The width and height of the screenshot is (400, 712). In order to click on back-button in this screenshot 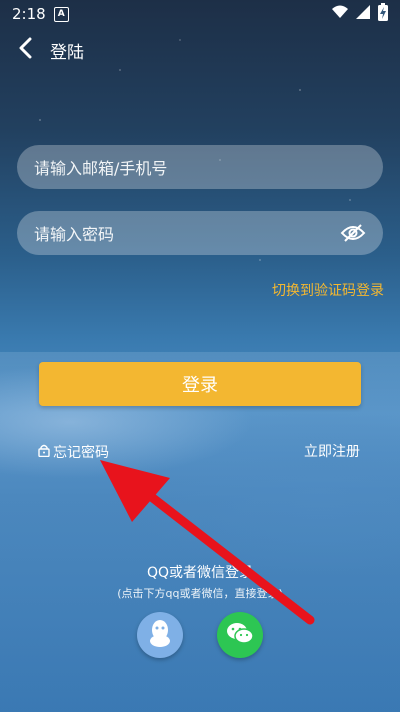, I will do `click(25, 50)`.